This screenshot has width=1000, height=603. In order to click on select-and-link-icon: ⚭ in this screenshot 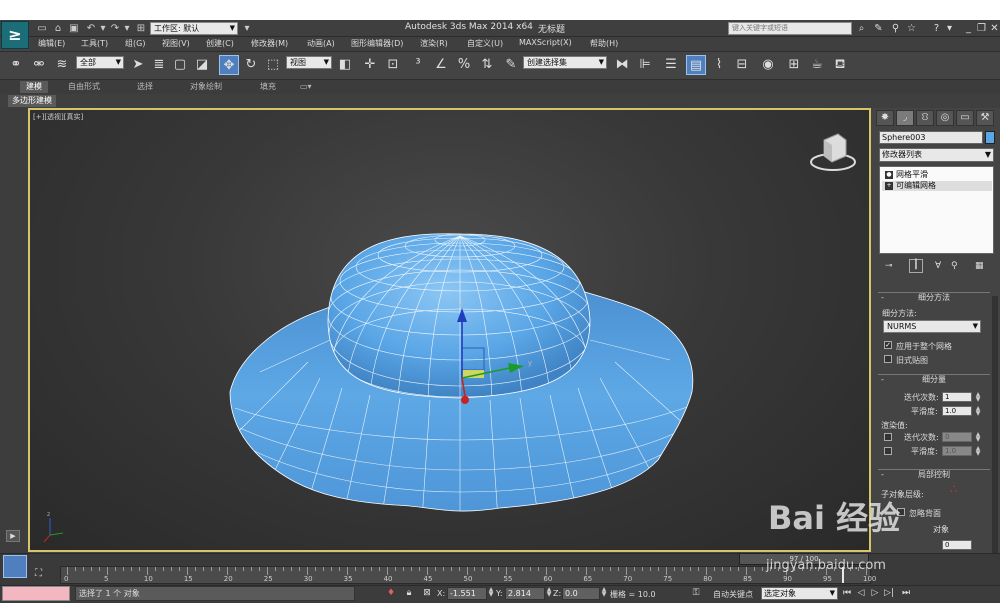, I will do `click(16, 65)`.